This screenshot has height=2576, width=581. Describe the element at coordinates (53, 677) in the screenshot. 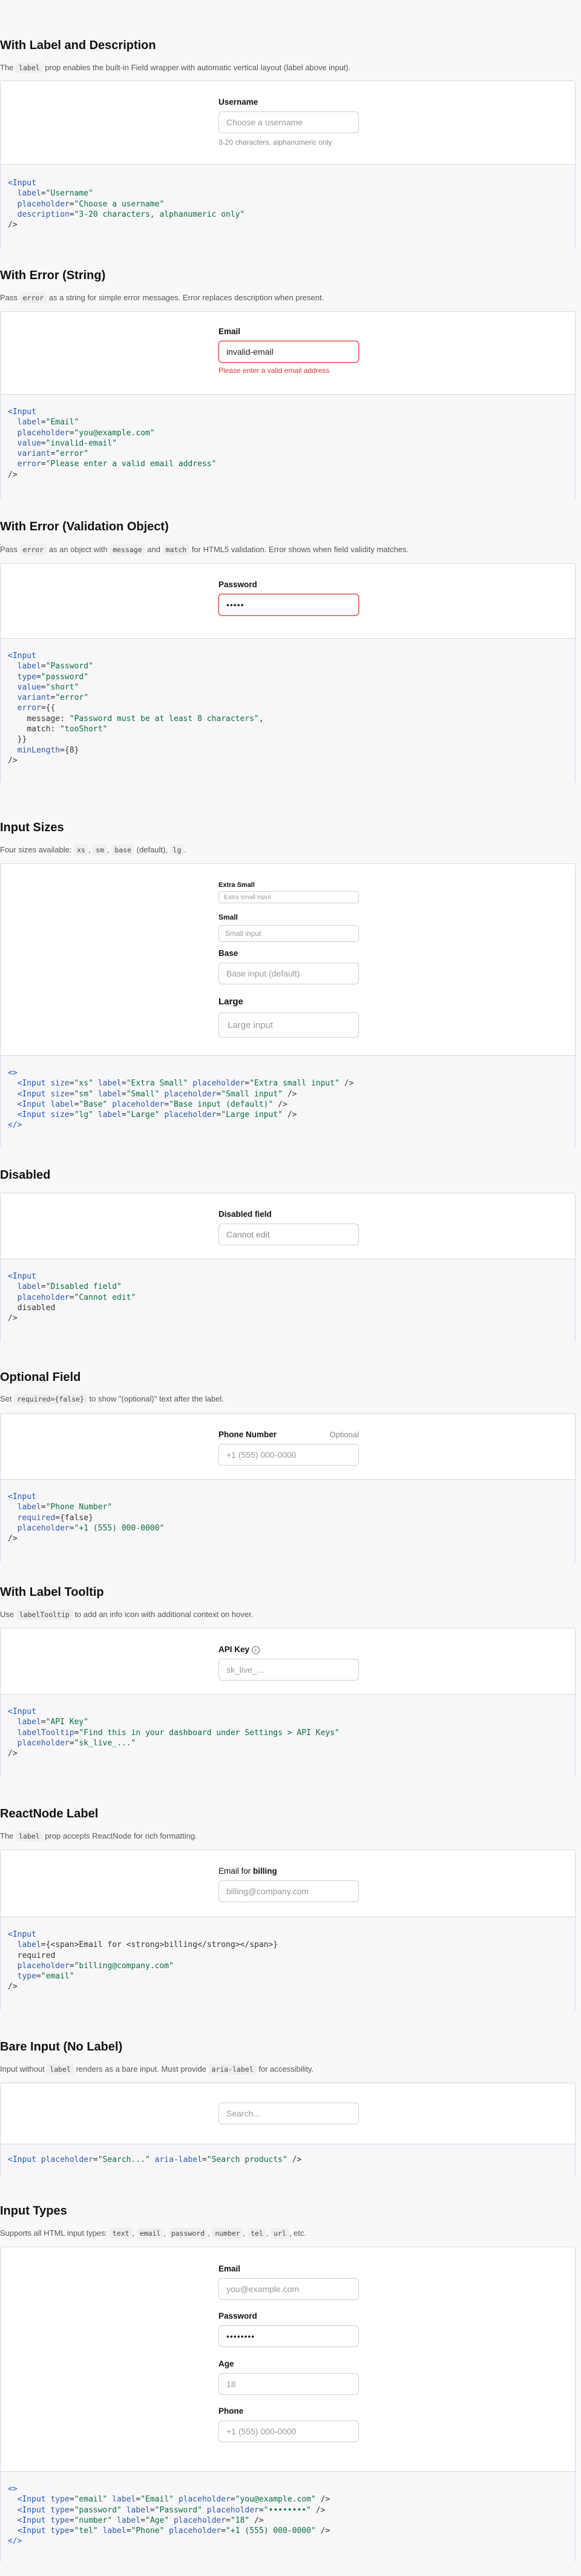

I see `code-line: type="password"` at that location.